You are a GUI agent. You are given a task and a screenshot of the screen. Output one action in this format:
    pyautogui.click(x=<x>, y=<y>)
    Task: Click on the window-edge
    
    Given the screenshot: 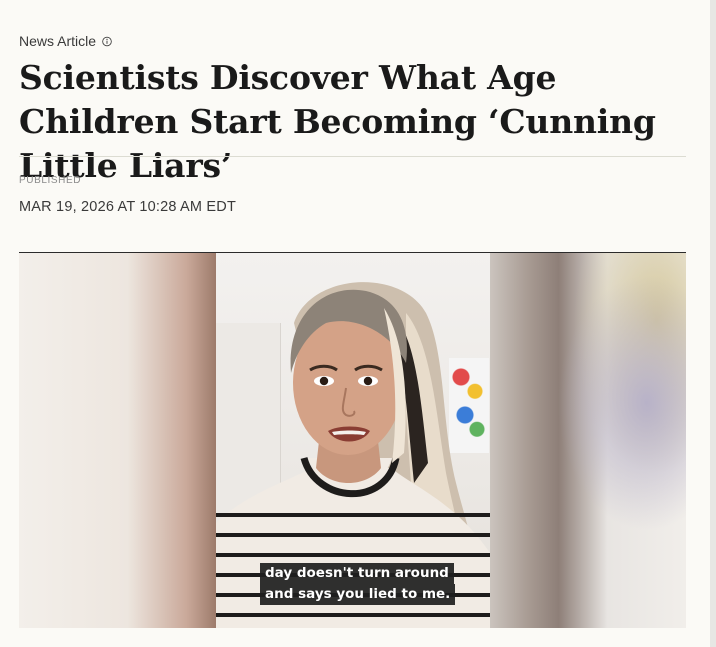 What is the action you would take?
    pyautogui.click(x=713, y=323)
    